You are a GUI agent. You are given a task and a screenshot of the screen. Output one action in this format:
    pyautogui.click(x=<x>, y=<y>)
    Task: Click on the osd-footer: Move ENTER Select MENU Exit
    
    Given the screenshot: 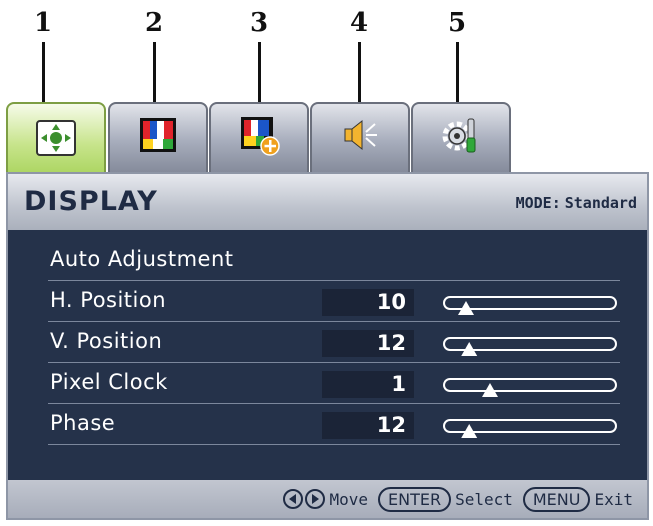 What is the action you would take?
    pyautogui.click(x=327, y=499)
    